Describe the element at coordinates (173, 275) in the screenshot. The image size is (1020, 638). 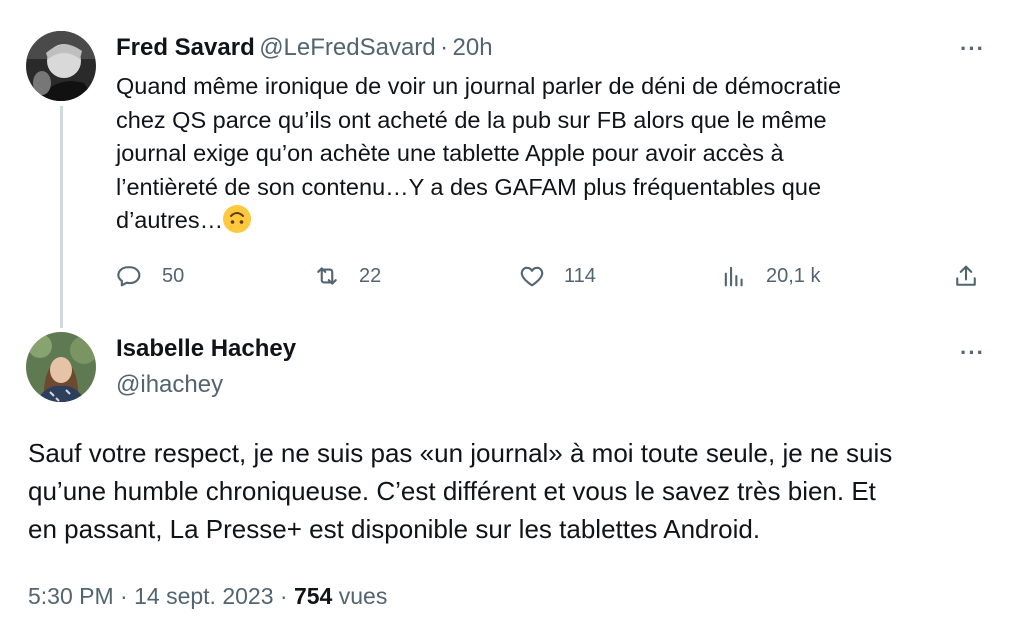
I see `reply-count: 50` at that location.